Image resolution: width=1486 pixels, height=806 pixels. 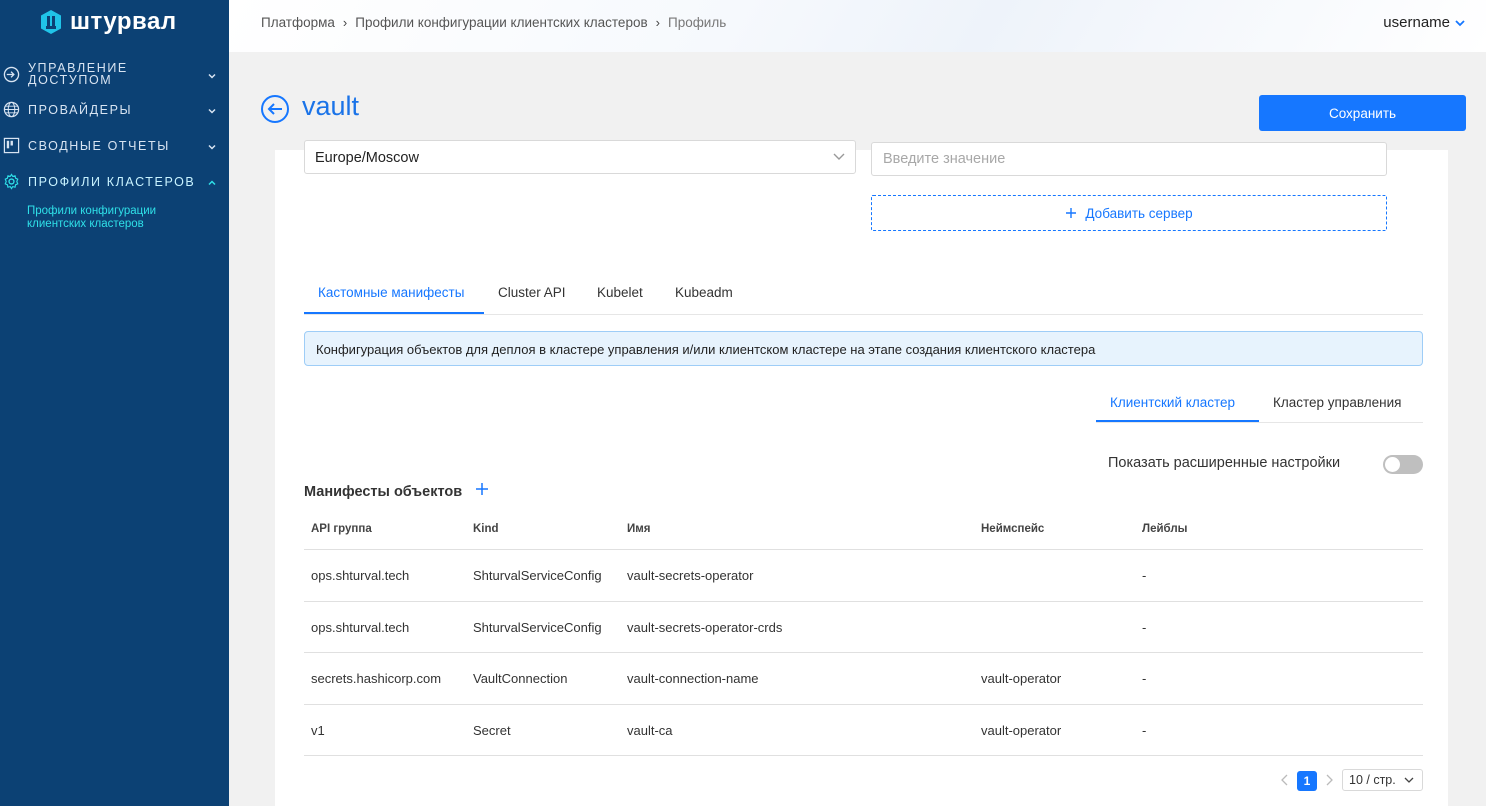 What do you see at coordinates (486, 529) in the screenshot?
I see `column-header-kind: Kind` at bounding box center [486, 529].